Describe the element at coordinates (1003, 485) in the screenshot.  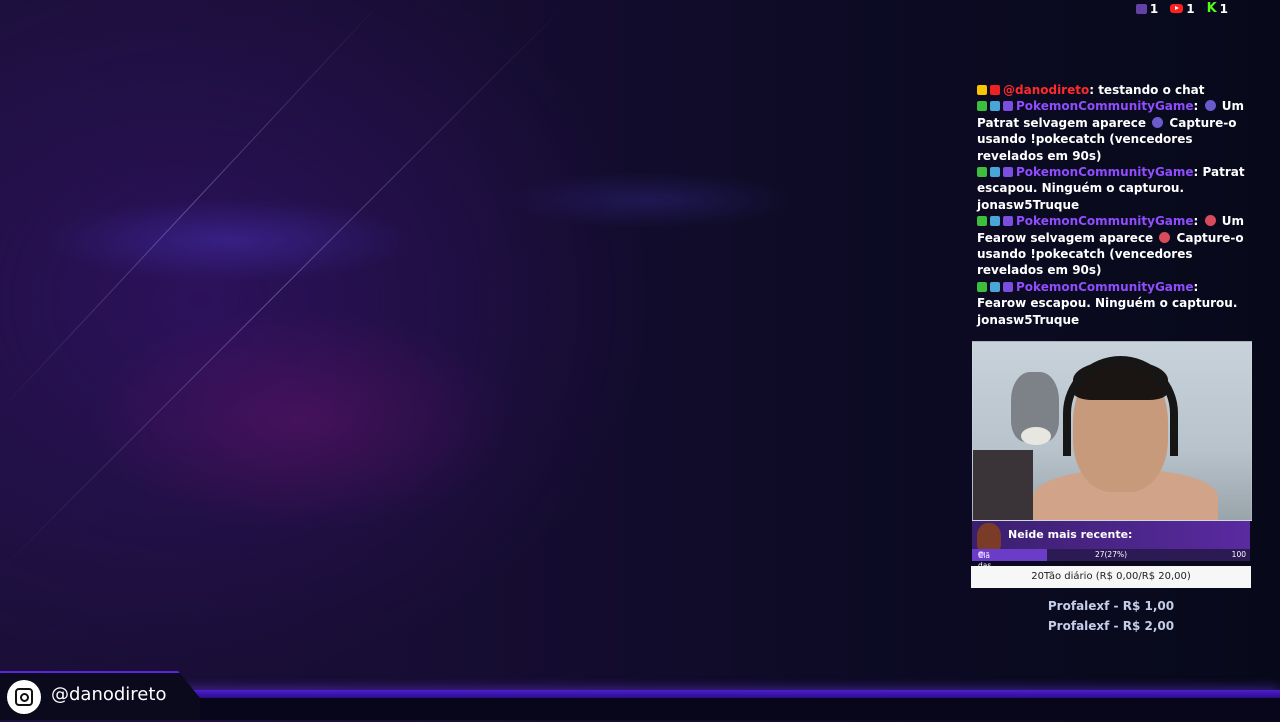
I see `webcam-background` at that location.